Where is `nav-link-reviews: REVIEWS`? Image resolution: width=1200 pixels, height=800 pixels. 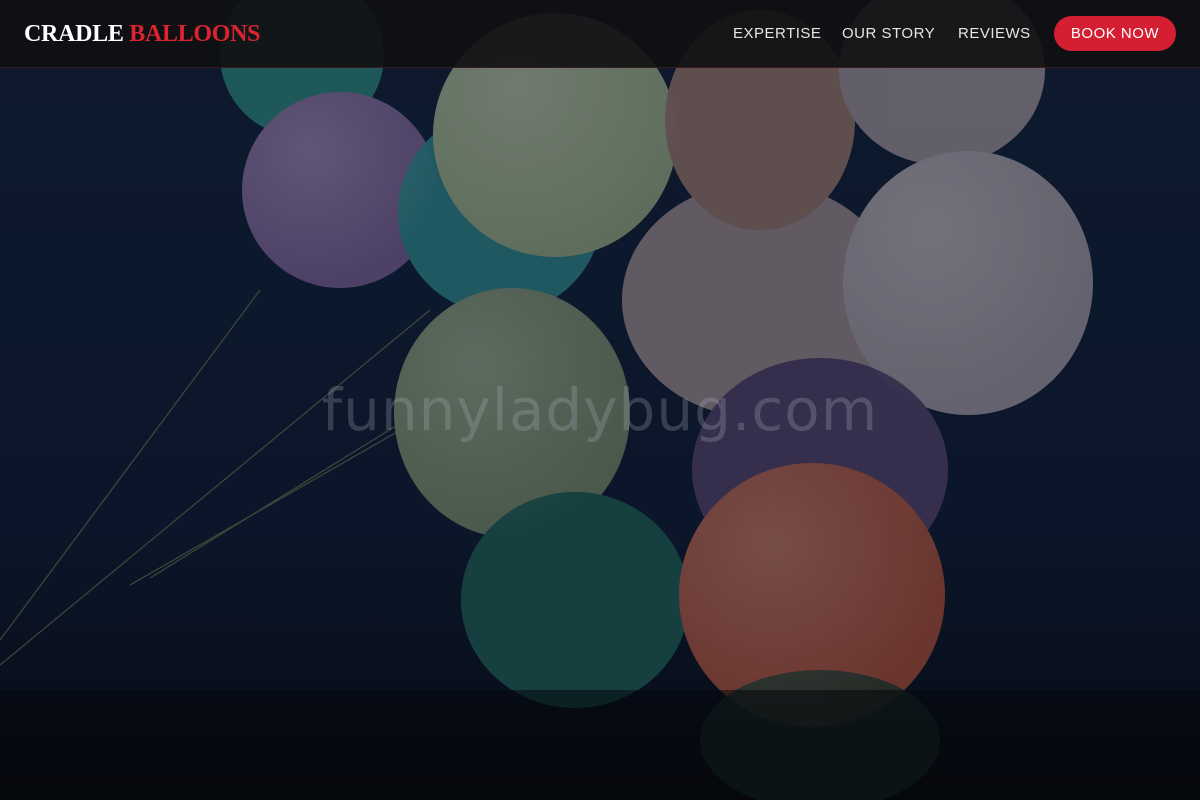 nav-link-reviews: REVIEWS is located at coordinates (994, 34).